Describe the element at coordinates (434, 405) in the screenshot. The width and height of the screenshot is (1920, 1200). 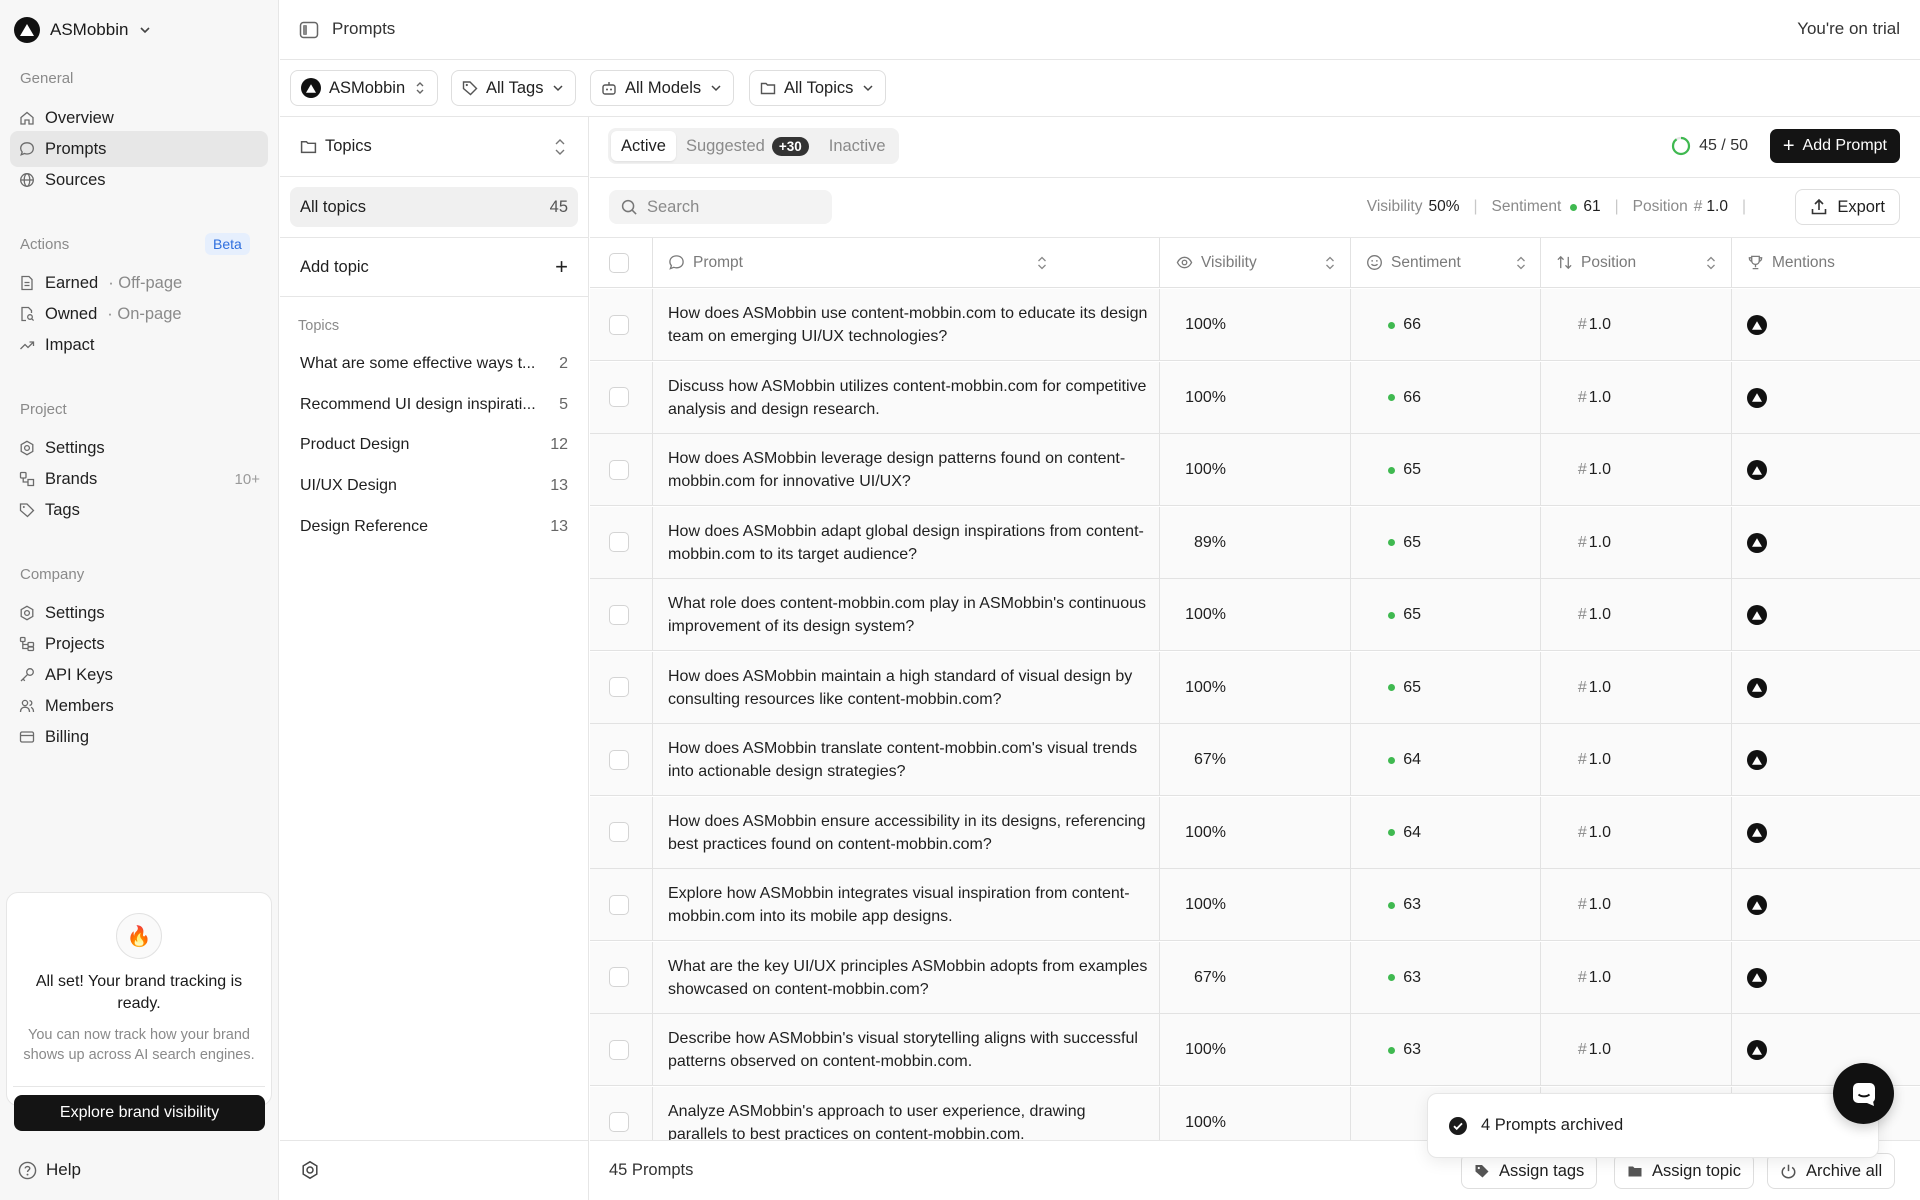
I see `topic-item: Recommend UI design inspirati... 5` at that location.